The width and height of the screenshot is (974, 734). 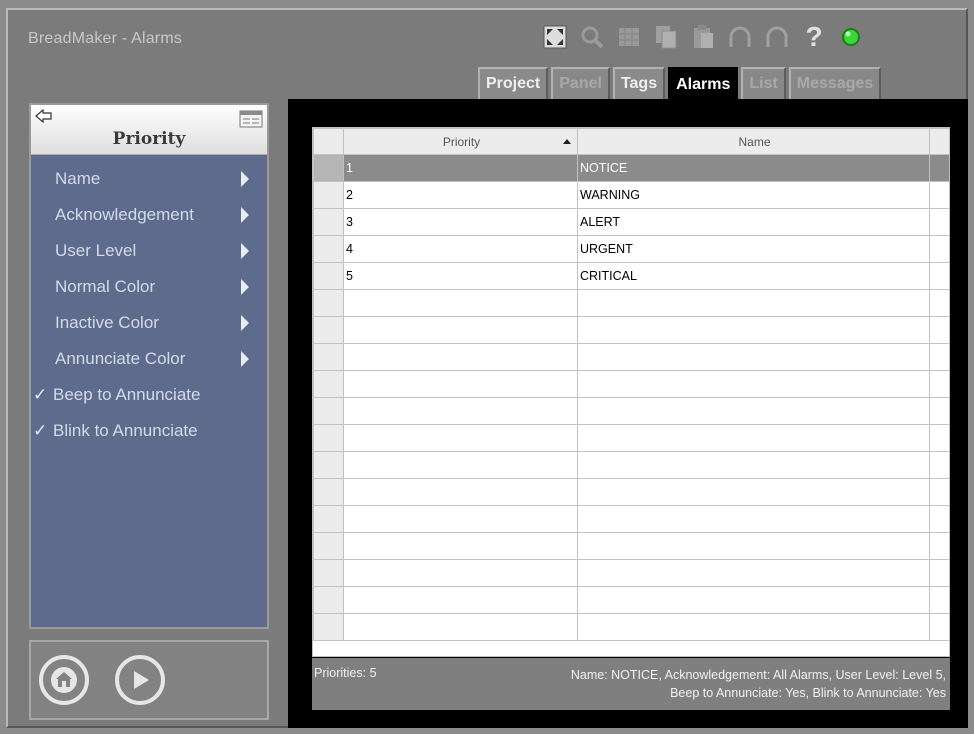 I want to click on menu-item-inactive-color: Inactive Color, so click(x=149, y=323).